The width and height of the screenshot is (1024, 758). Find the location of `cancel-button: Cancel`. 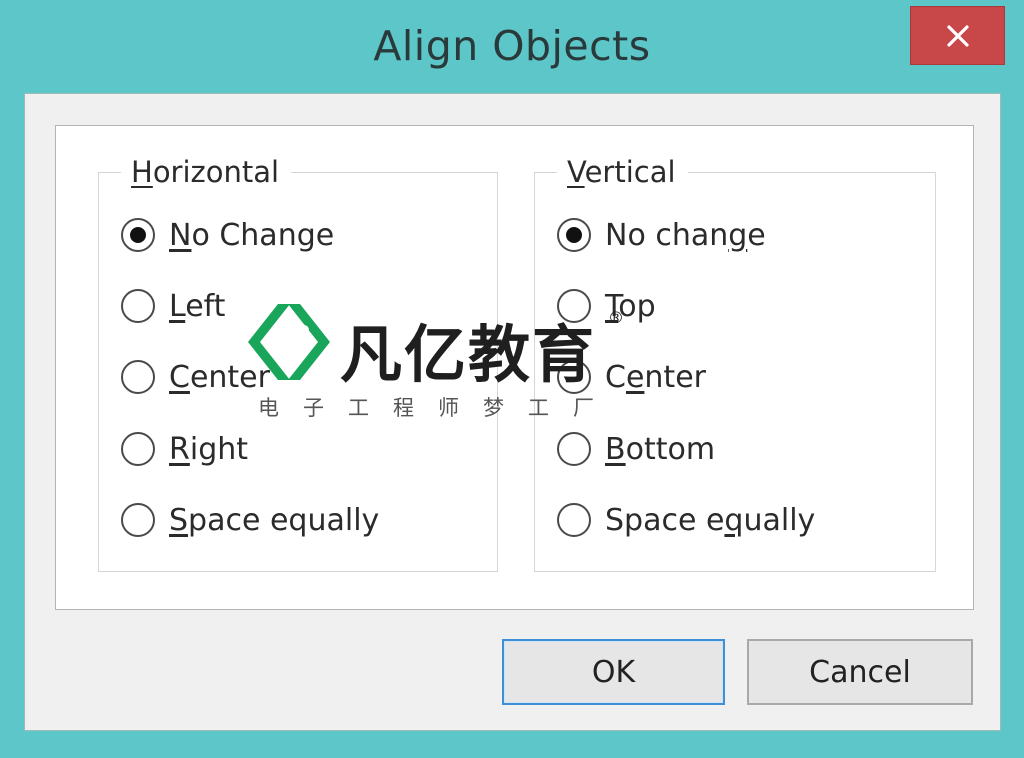

cancel-button: Cancel is located at coordinates (860, 672).